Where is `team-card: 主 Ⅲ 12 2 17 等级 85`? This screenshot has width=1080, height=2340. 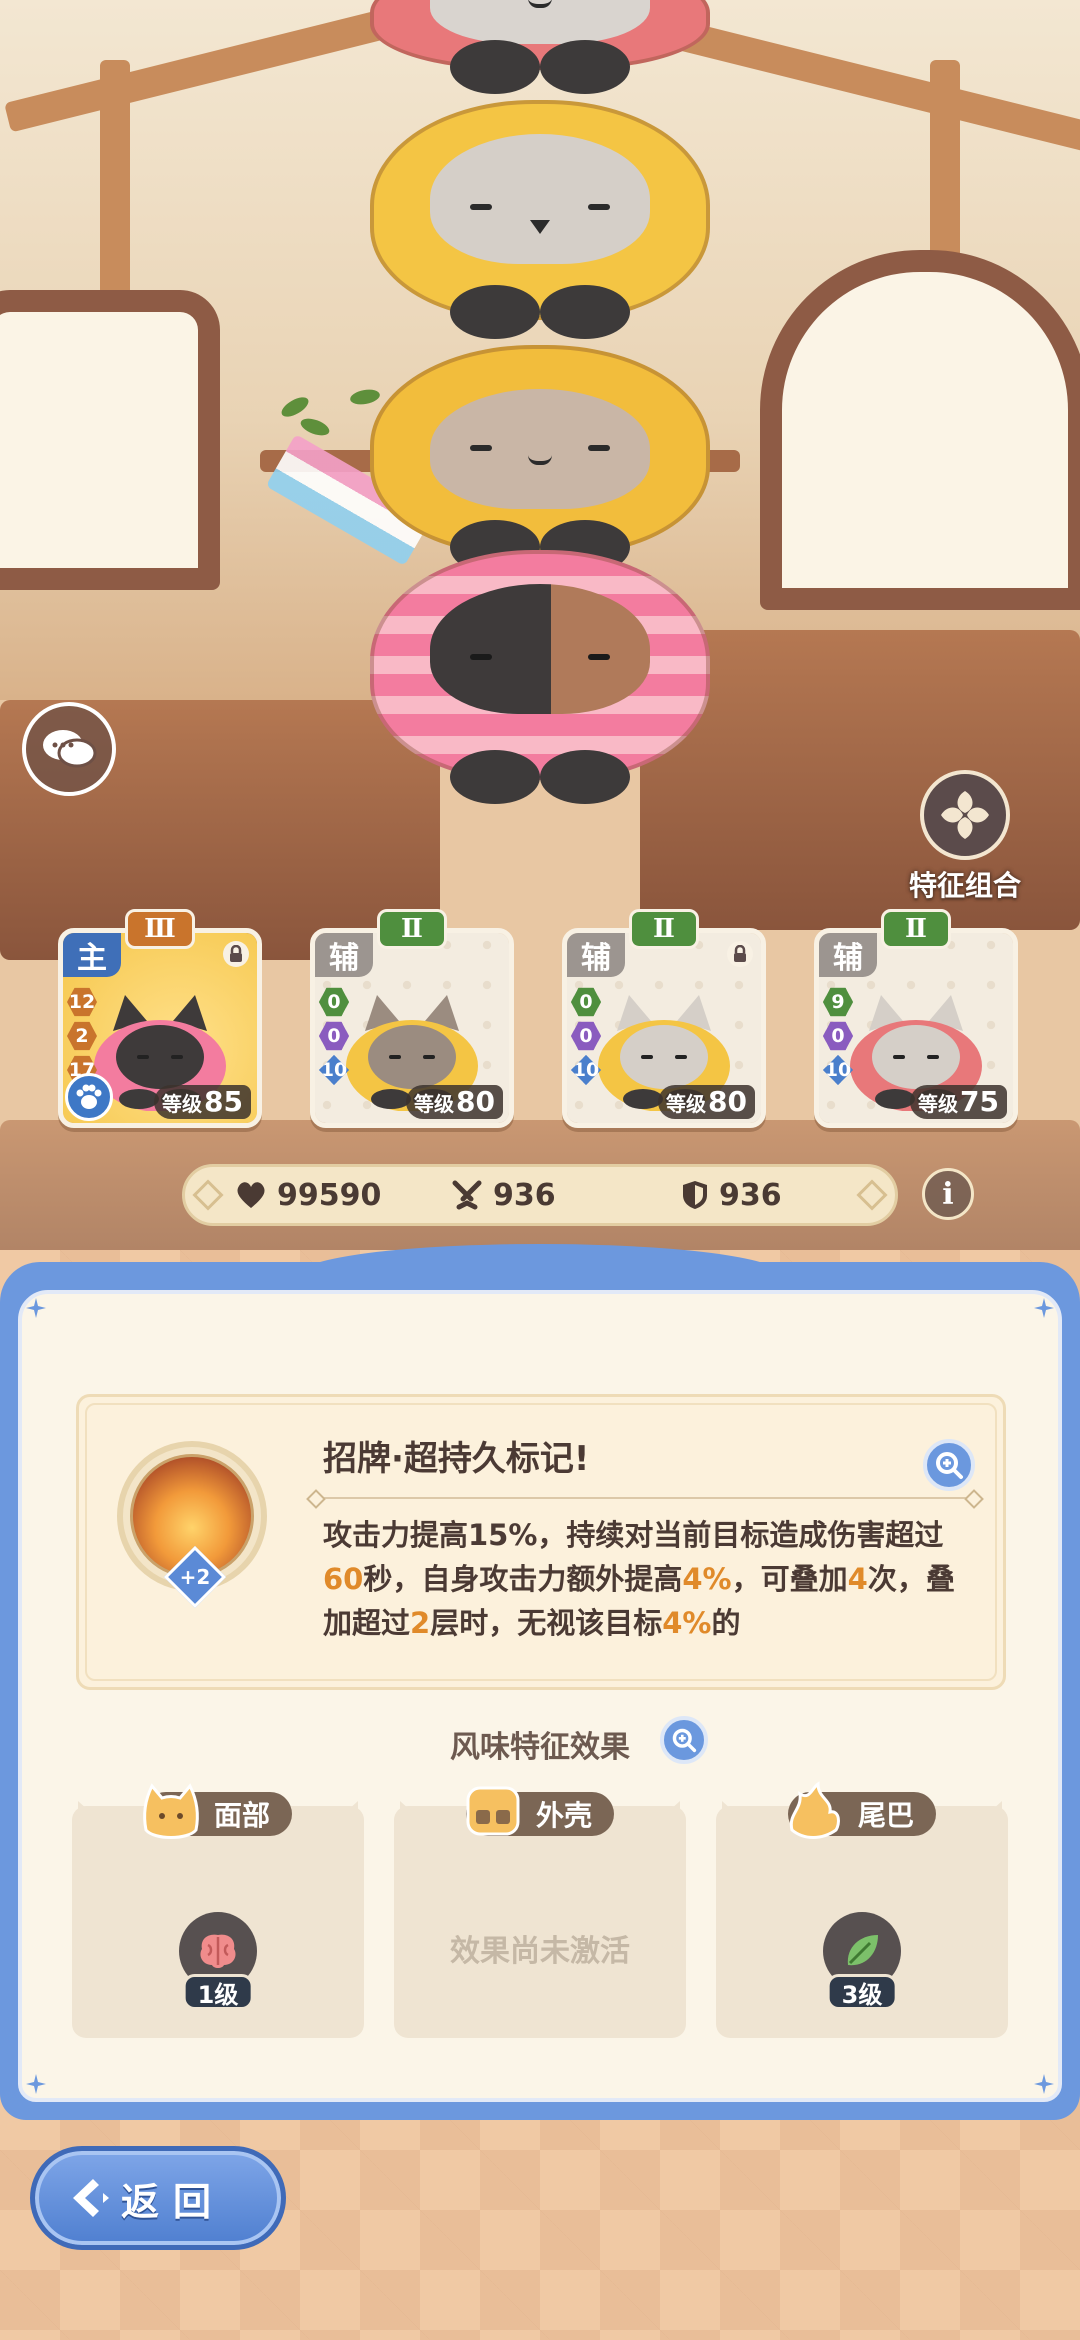
team-card: 主 Ⅲ 12 2 17 等级 85 is located at coordinates (160, 1018).